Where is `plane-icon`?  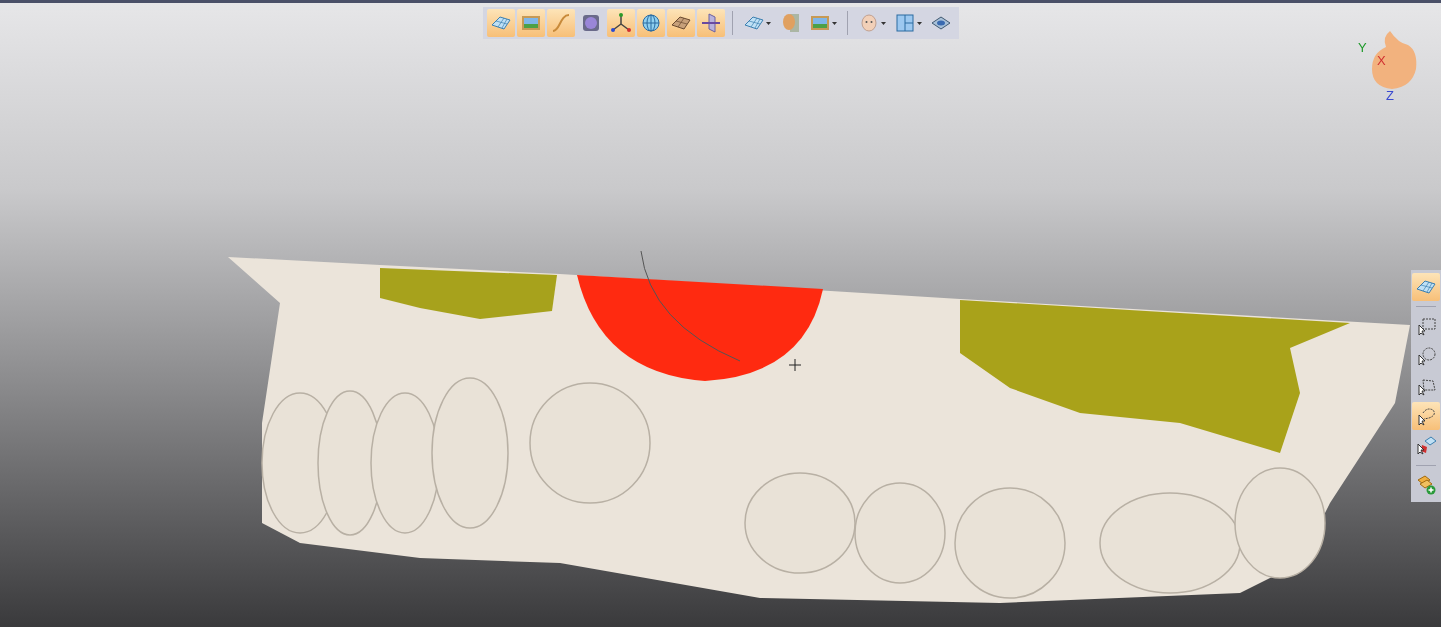 plane-icon is located at coordinates (711, 23).